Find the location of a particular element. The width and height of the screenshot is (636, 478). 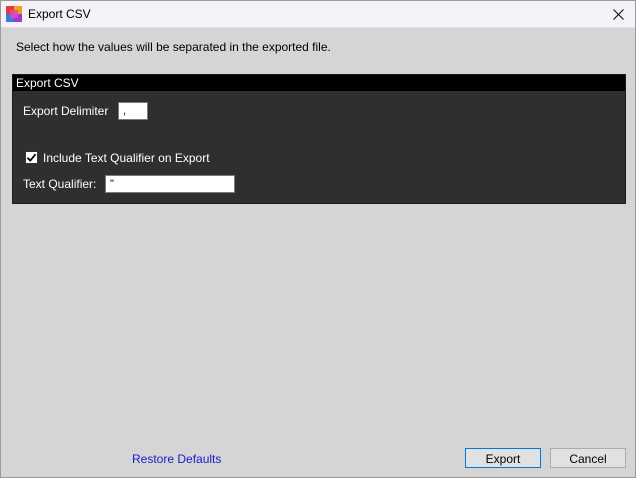

qualifier-label: Text Qualifier: is located at coordinates (60, 184).